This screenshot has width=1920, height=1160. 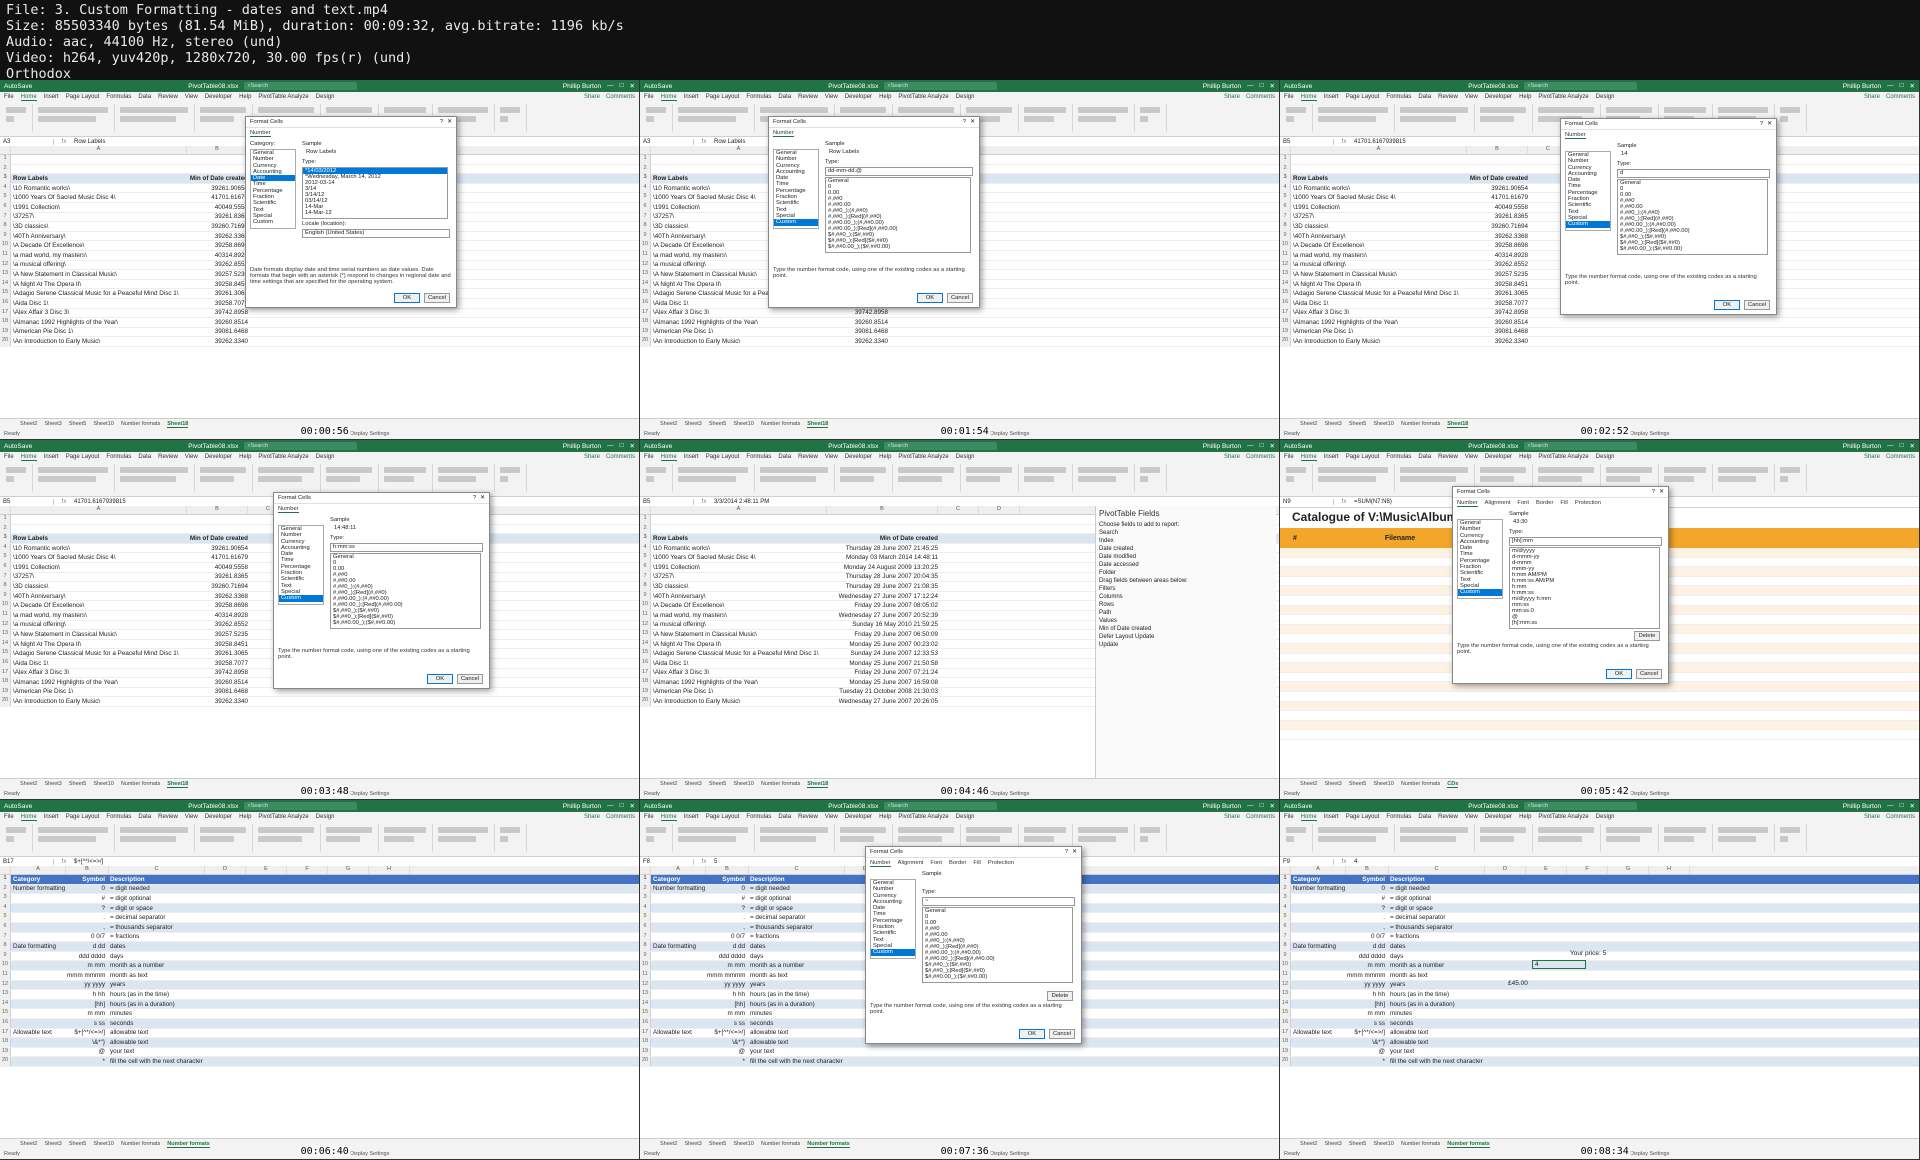 What do you see at coordinates (1379, 255) in the screenshot?
I see `row-label-cell: \a mad world, my masters\` at bounding box center [1379, 255].